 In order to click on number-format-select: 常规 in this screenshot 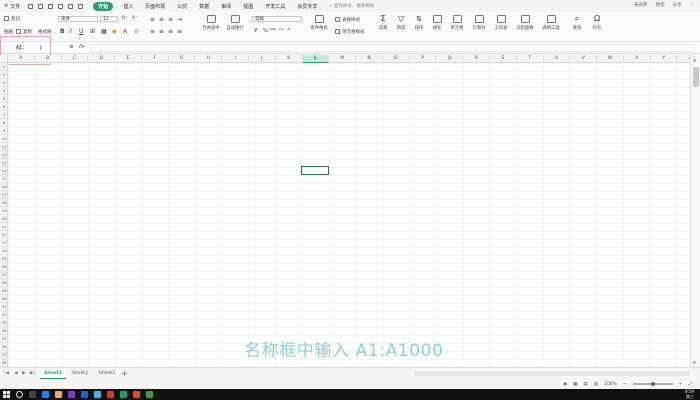, I will do `click(277, 19)`.